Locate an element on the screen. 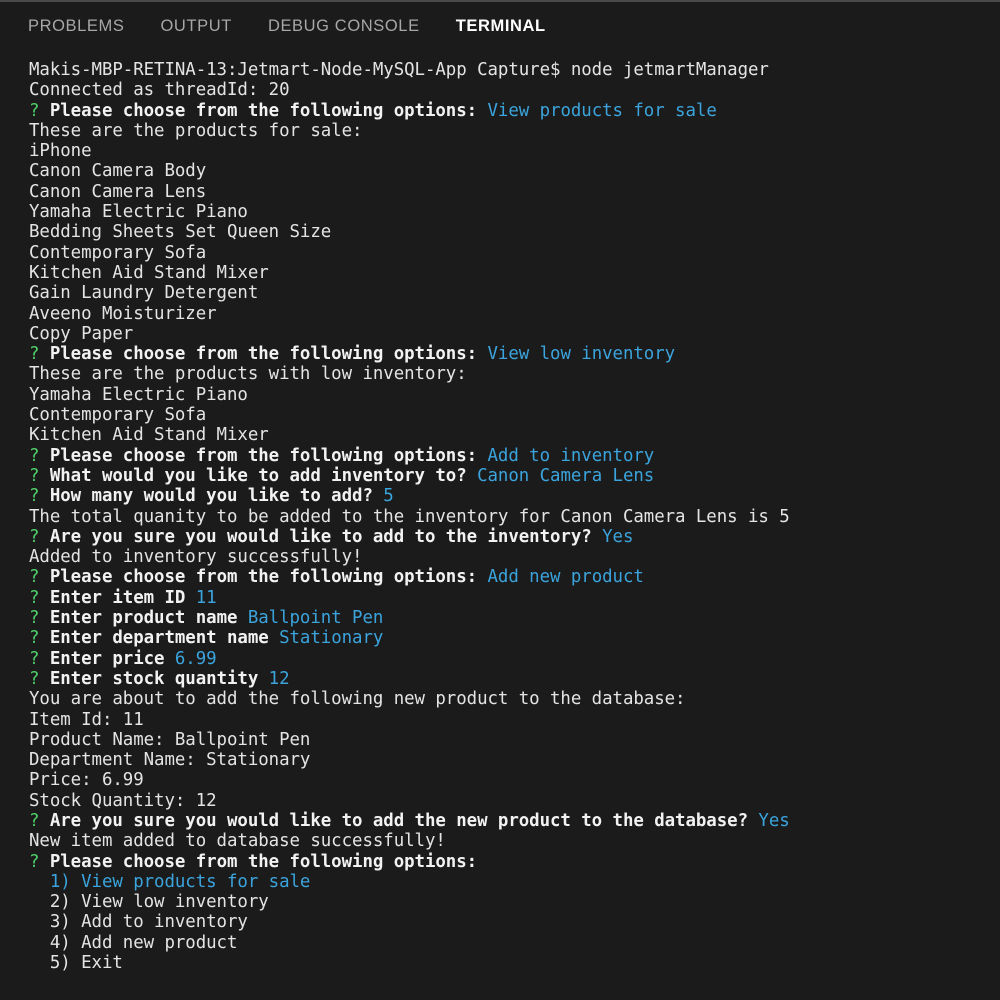  output-text: Aveeno Moisturizer is located at coordinates (123, 313).